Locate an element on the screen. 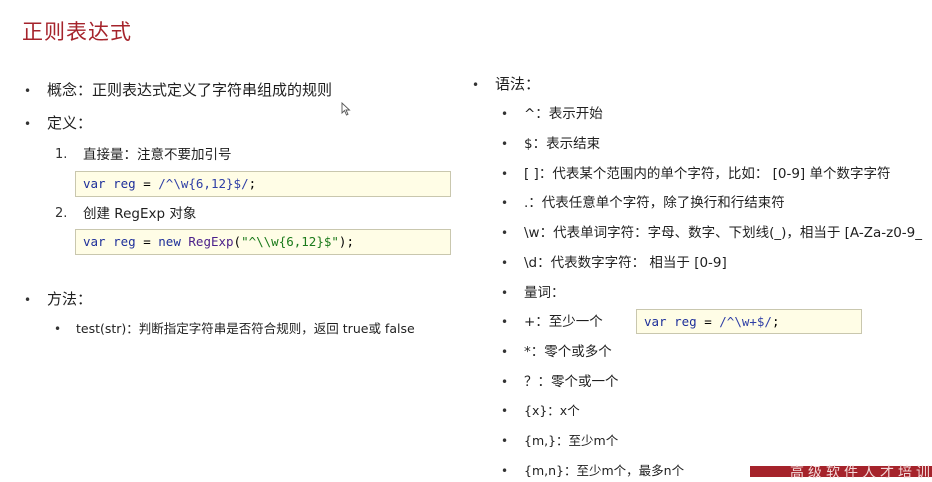 This screenshot has width=932, height=482. concept-text: 概念：正则表达式定义了字符串组成的规则 is located at coordinates (190, 90).